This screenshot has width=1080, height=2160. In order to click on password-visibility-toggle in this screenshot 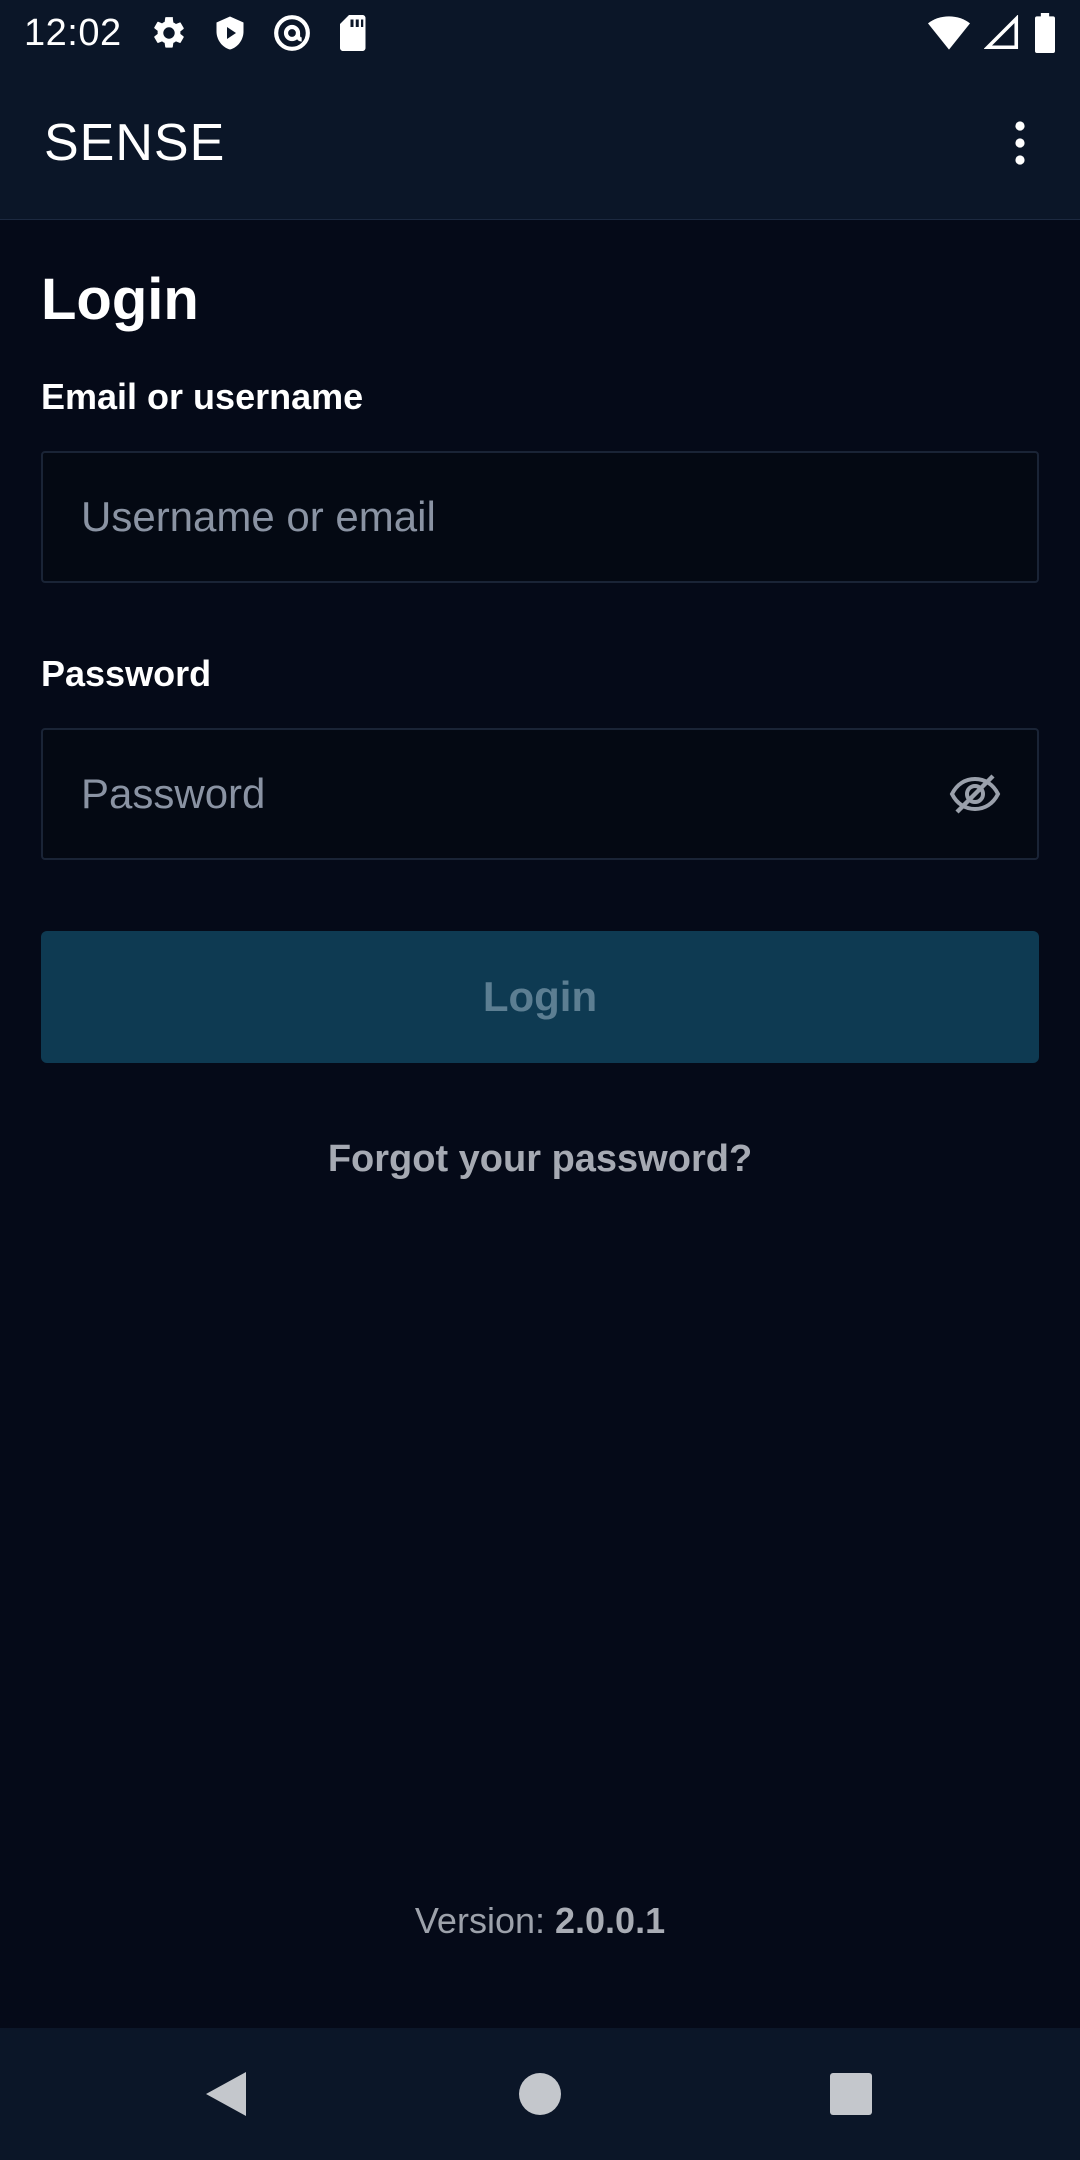, I will do `click(975, 794)`.